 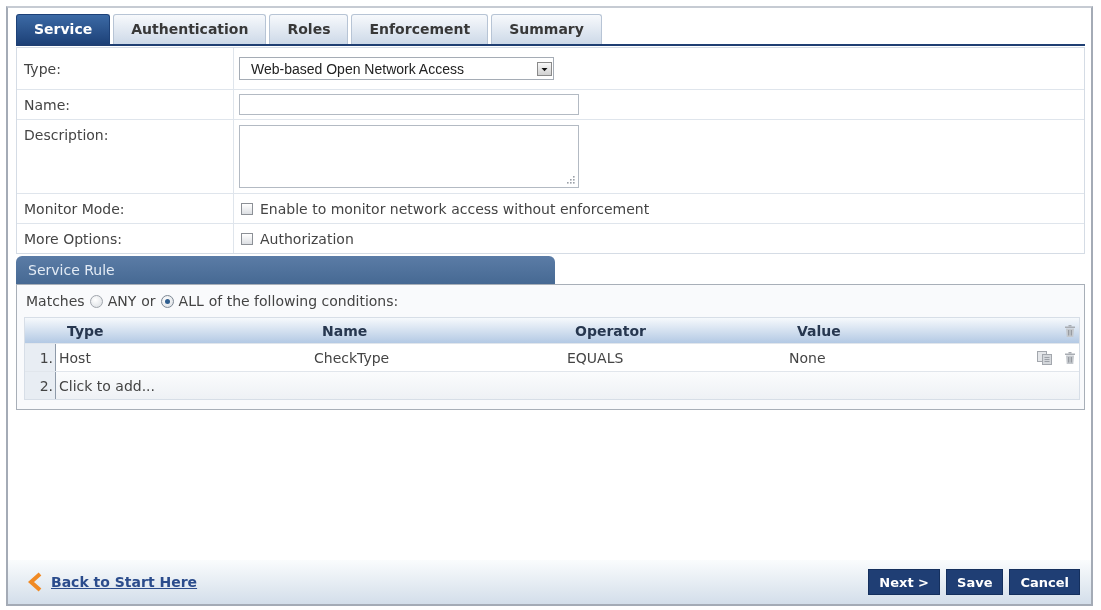 What do you see at coordinates (303, 301) in the screenshot?
I see `matches-text: of the following conditions:` at bounding box center [303, 301].